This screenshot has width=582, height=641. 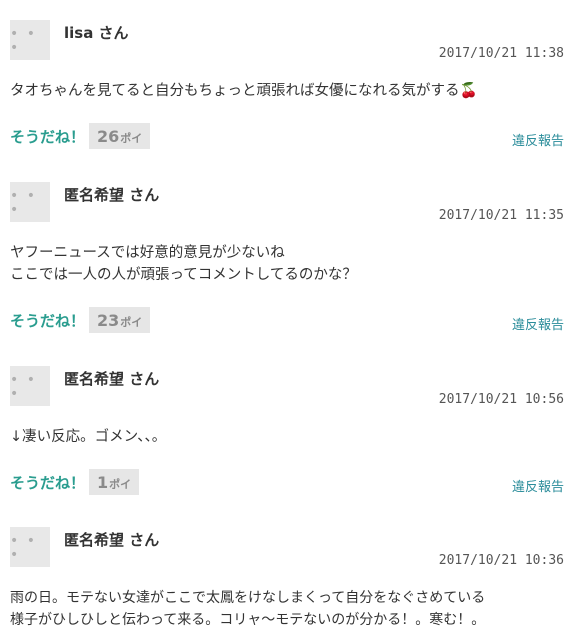 I want to click on like-row: そうだね！ 1 ポイ, so click(x=75, y=482).